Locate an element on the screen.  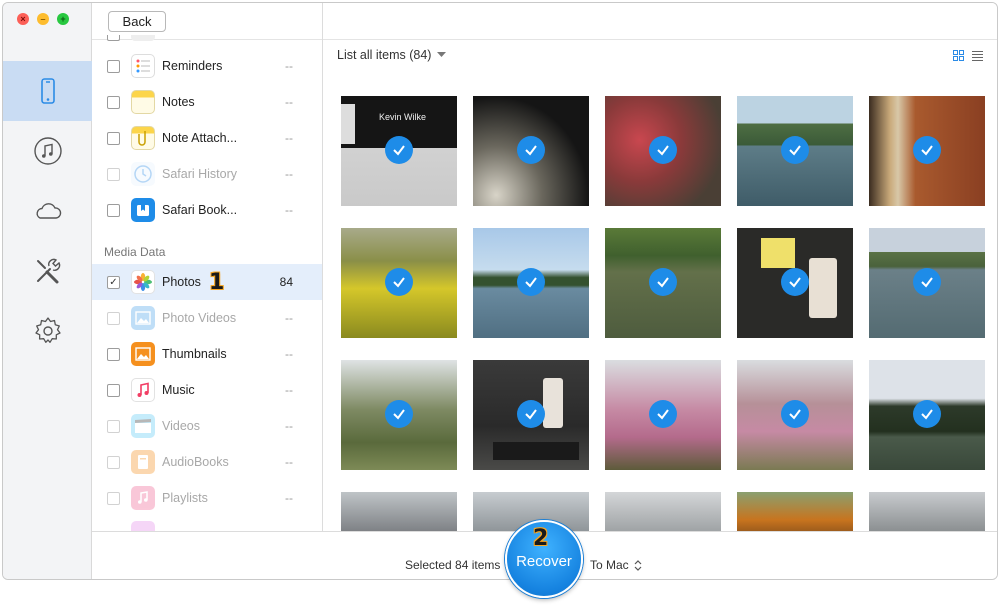
category-row-safari-history: Safari History -- is located at coordinates (207, 174).